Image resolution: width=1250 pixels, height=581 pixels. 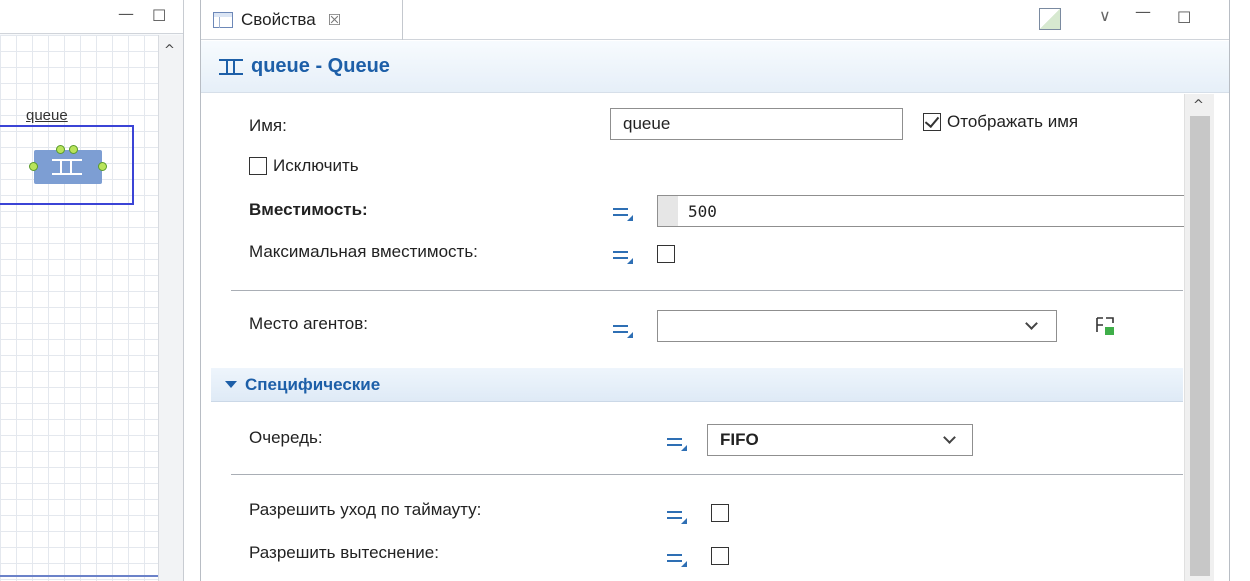 I want to click on close-icon: ☒, so click(x=334, y=20).